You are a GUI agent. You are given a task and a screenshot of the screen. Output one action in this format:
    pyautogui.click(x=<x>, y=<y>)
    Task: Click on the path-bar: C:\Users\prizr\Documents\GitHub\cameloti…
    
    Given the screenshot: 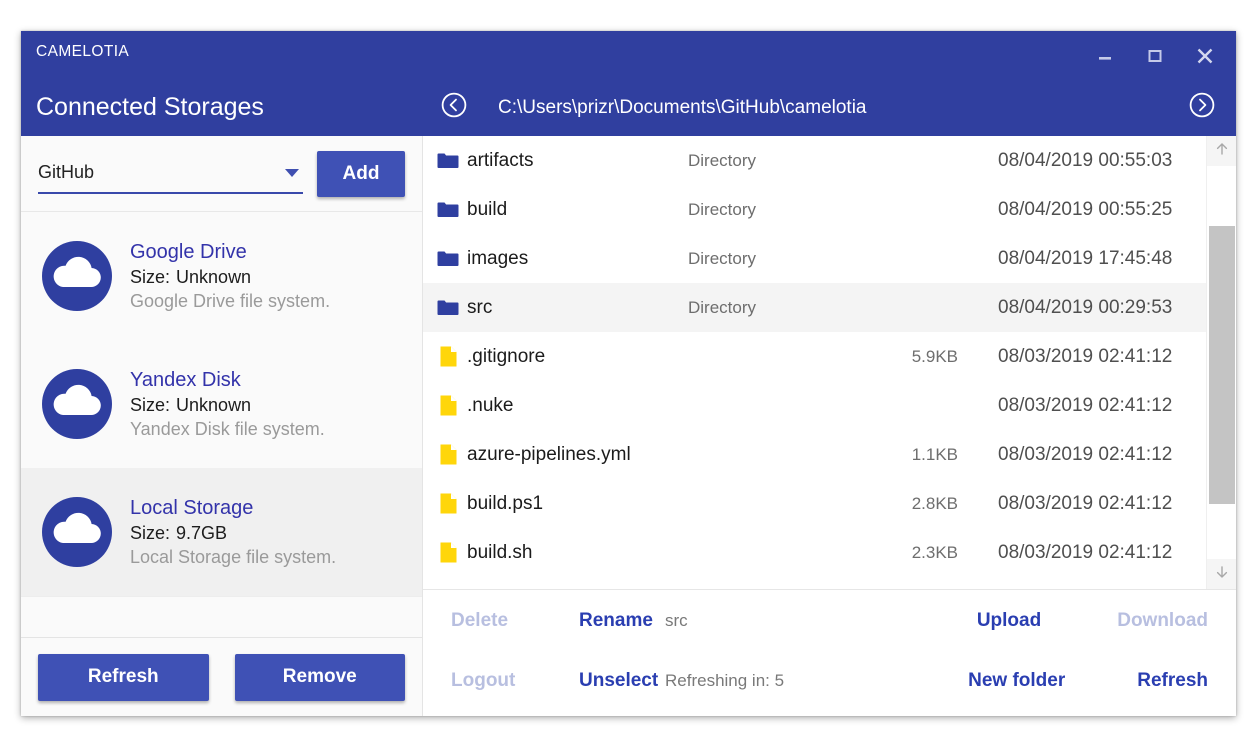 What is the action you would take?
    pyautogui.click(x=829, y=107)
    